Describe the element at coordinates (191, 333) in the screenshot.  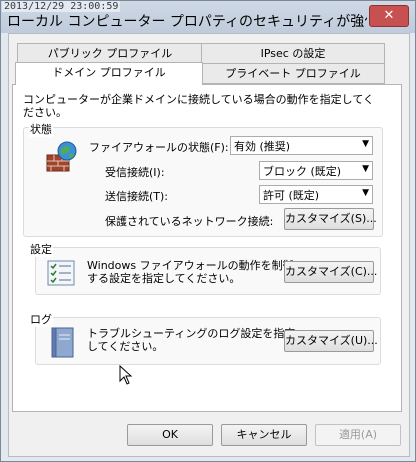
I see `log-description-line1: トラブルシューティングのログ設定を指定` at that location.